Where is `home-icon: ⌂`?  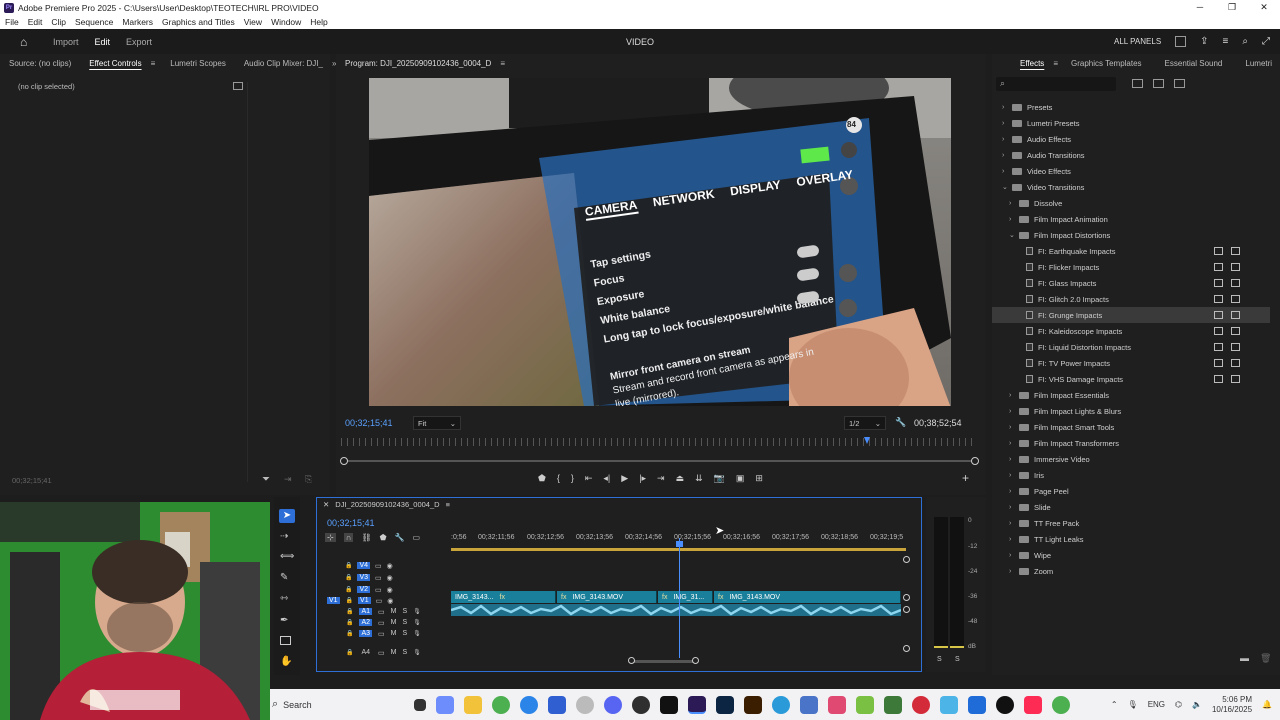
home-icon: ⌂ is located at coordinates (26, 42).